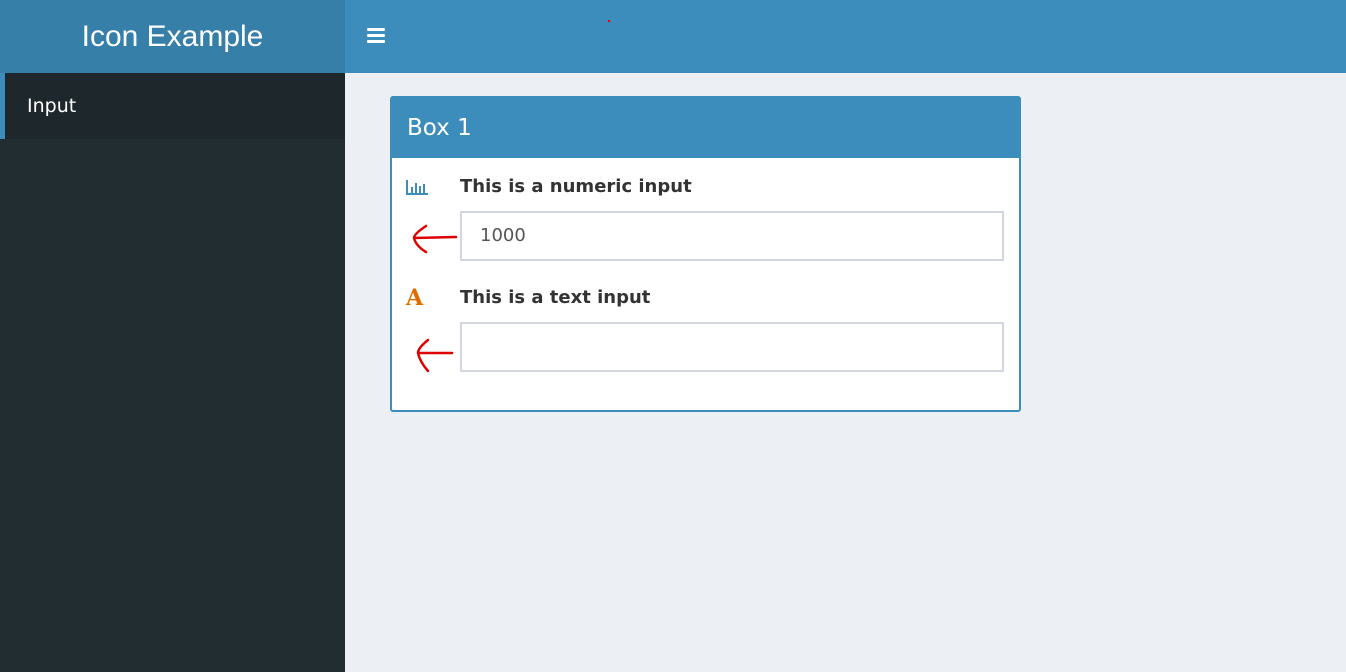 Image resolution: width=1346 pixels, height=672 pixels. What do you see at coordinates (172, 36) in the screenshot?
I see `app-title: Icon Example` at bounding box center [172, 36].